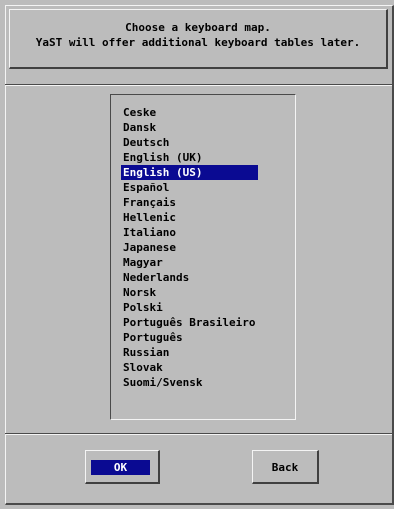 The image size is (394, 509). What do you see at coordinates (189, 277) in the screenshot?
I see `keyboard-map-item: Nederlands` at bounding box center [189, 277].